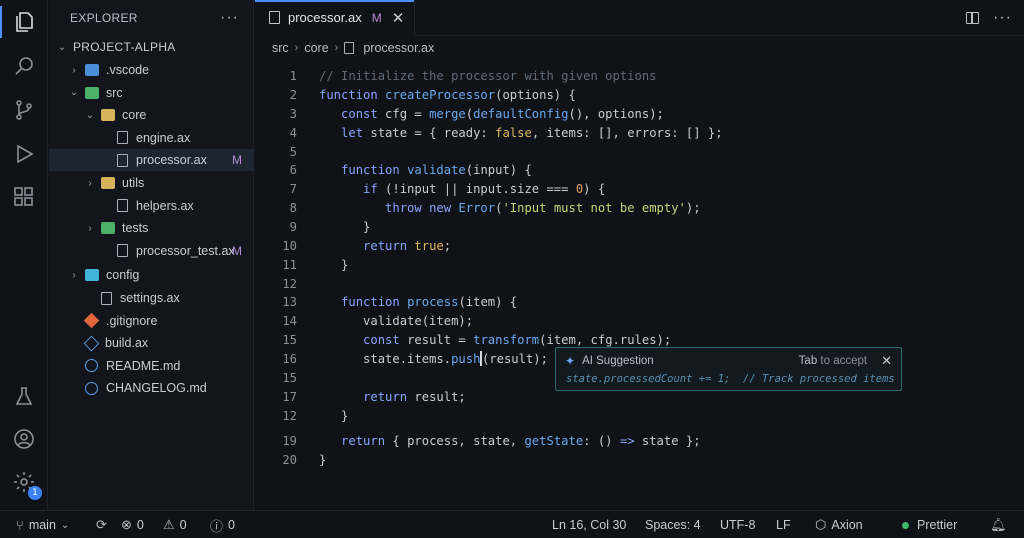  What do you see at coordinates (325, 17) in the screenshot?
I see `tab-label: processor.ax` at bounding box center [325, 17].